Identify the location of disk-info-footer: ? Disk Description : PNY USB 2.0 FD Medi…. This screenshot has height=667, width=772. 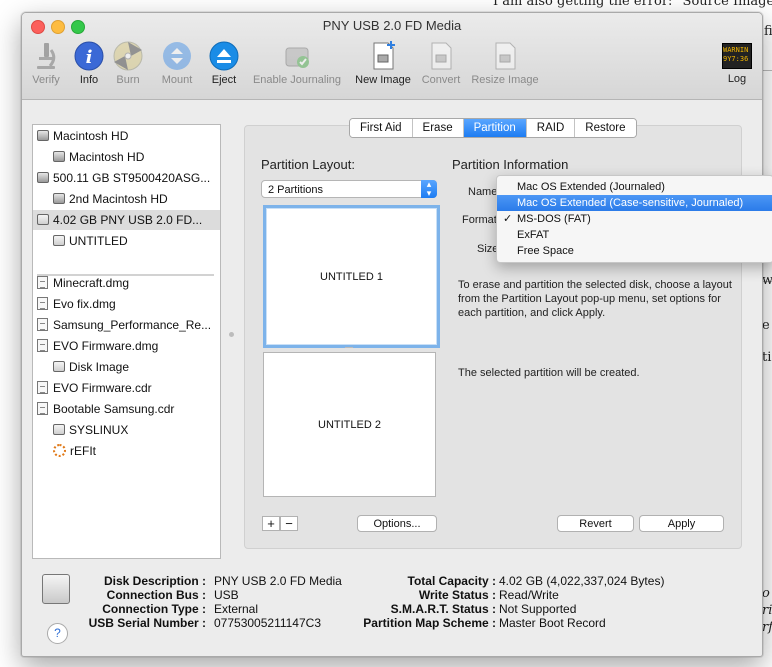
(392, 611).